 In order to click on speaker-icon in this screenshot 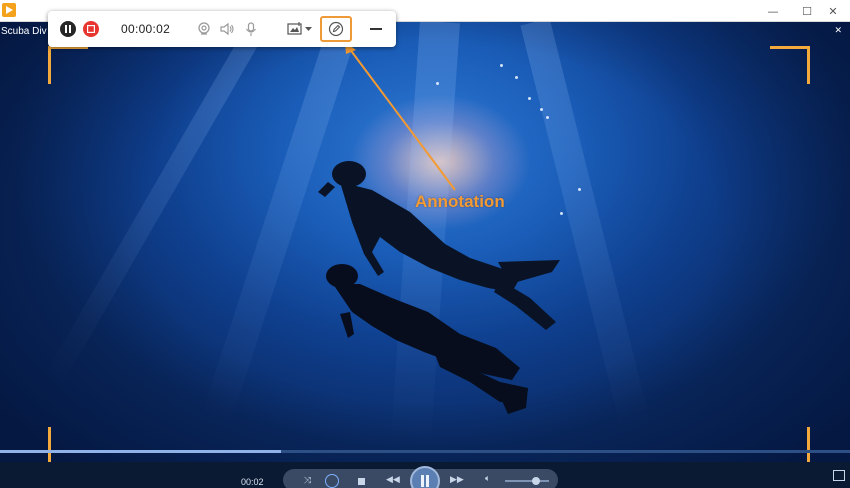, I will do `click(226, 29)`.